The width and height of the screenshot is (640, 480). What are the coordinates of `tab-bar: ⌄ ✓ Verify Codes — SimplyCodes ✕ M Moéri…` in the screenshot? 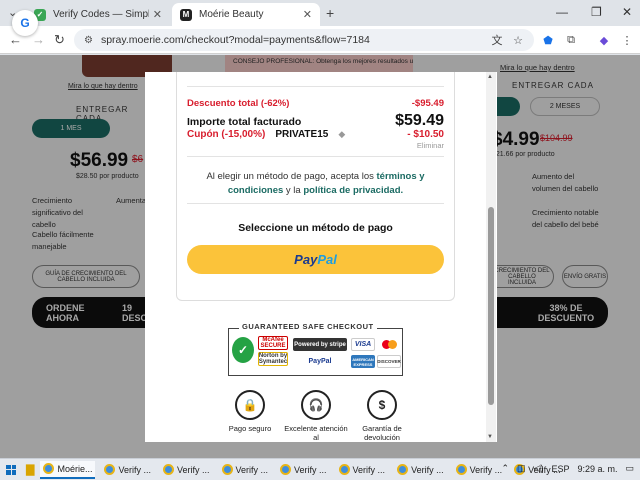 It's located at (320, 13).